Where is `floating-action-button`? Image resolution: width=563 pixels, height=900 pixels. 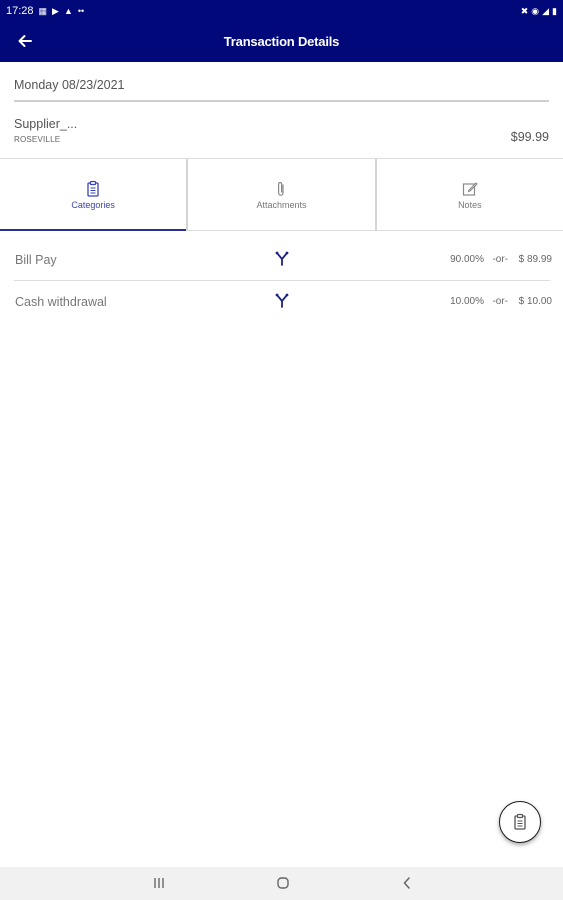 floating-action-button is located at coordinates (520, 822).